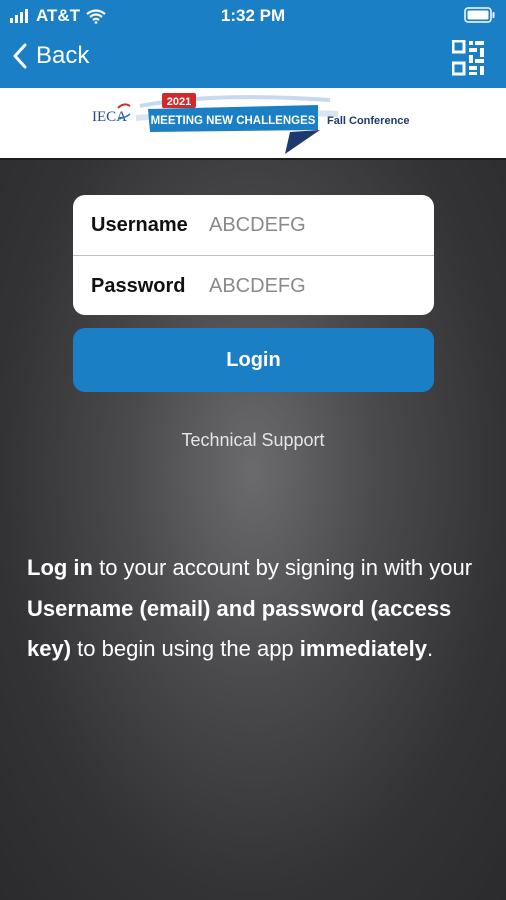  What do you see at coordinates (253, 360) in the screenshot?
I see `login-button: Login` at bounding box center [253, 360].